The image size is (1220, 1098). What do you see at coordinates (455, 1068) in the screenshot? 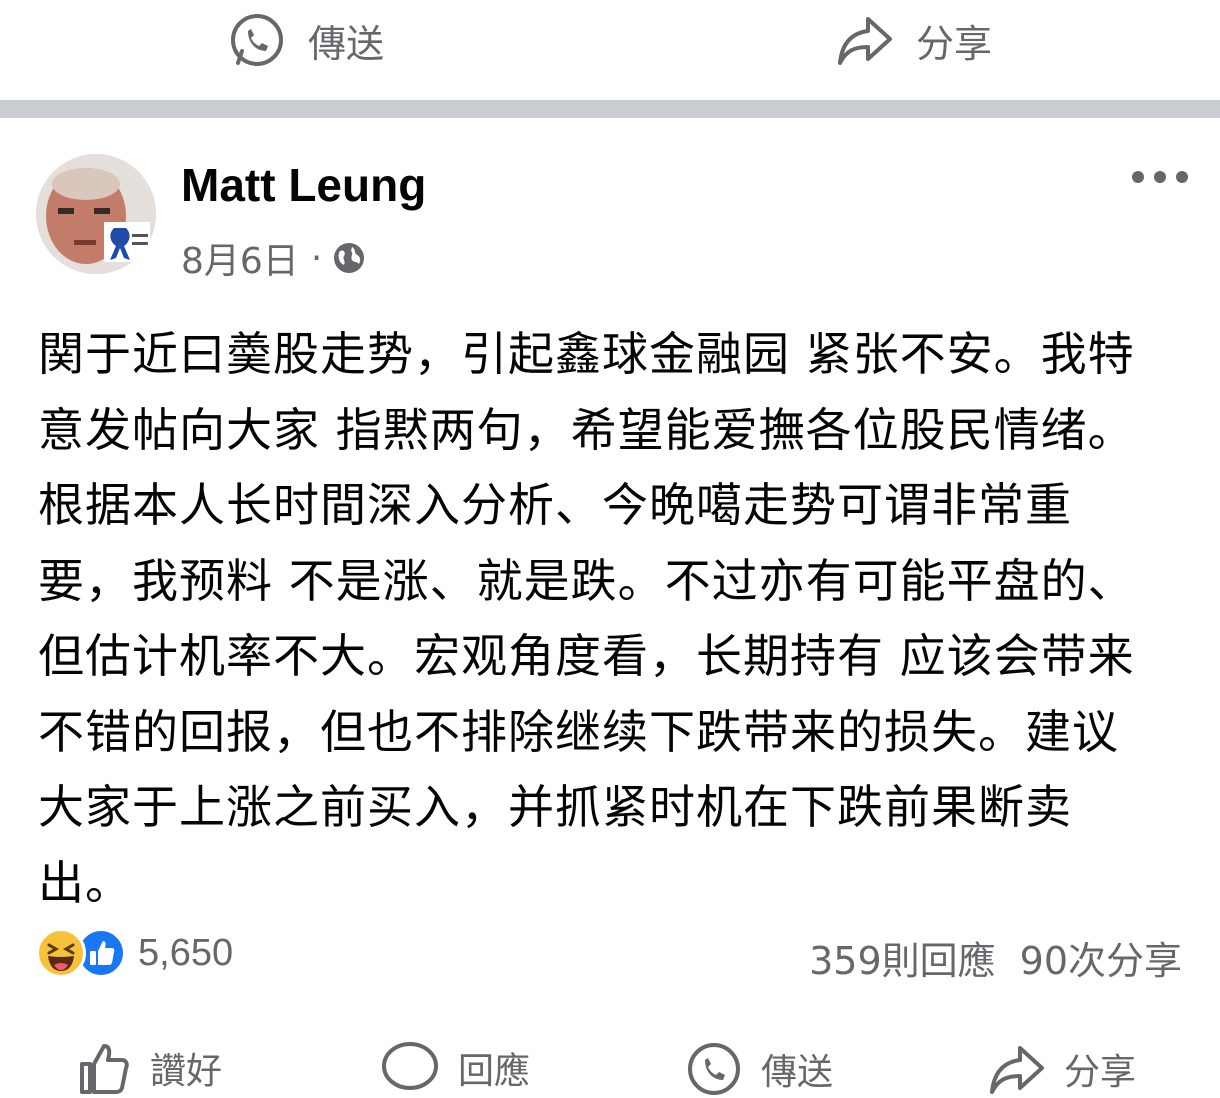
I see `comment-button: 回應` at bounding box center [455, 1068].